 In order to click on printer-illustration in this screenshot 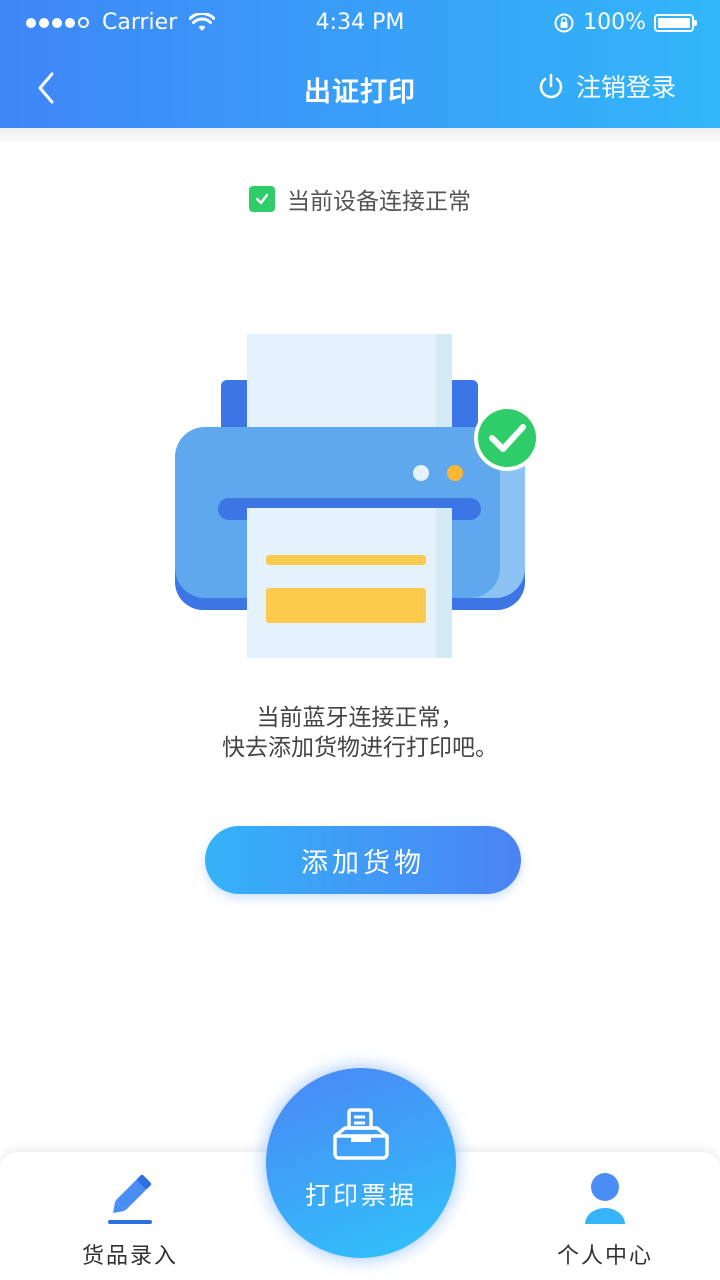, I will do `click(357, 496)`.